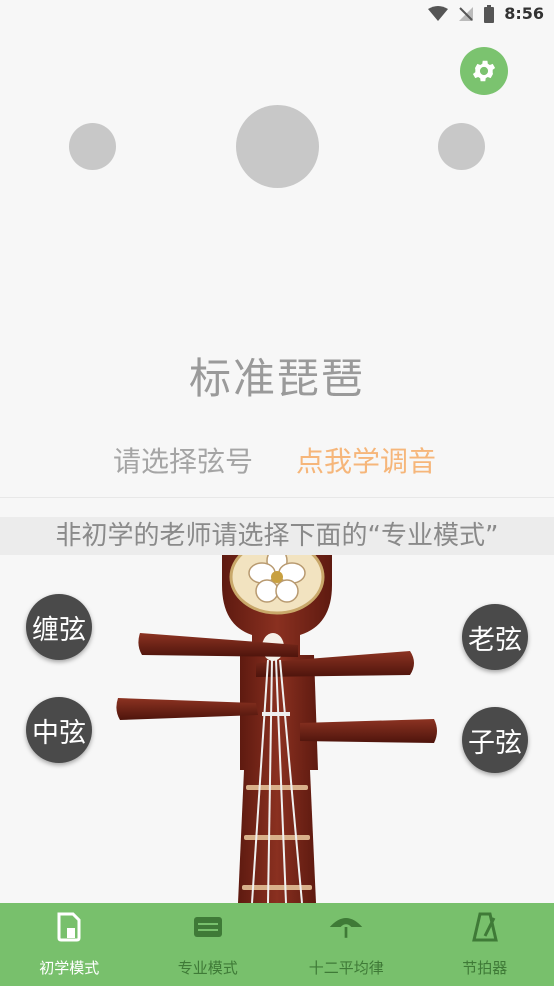 This screenshot has height=986, width=554. I want to click on tuner-dot-center, so click(277, 146).